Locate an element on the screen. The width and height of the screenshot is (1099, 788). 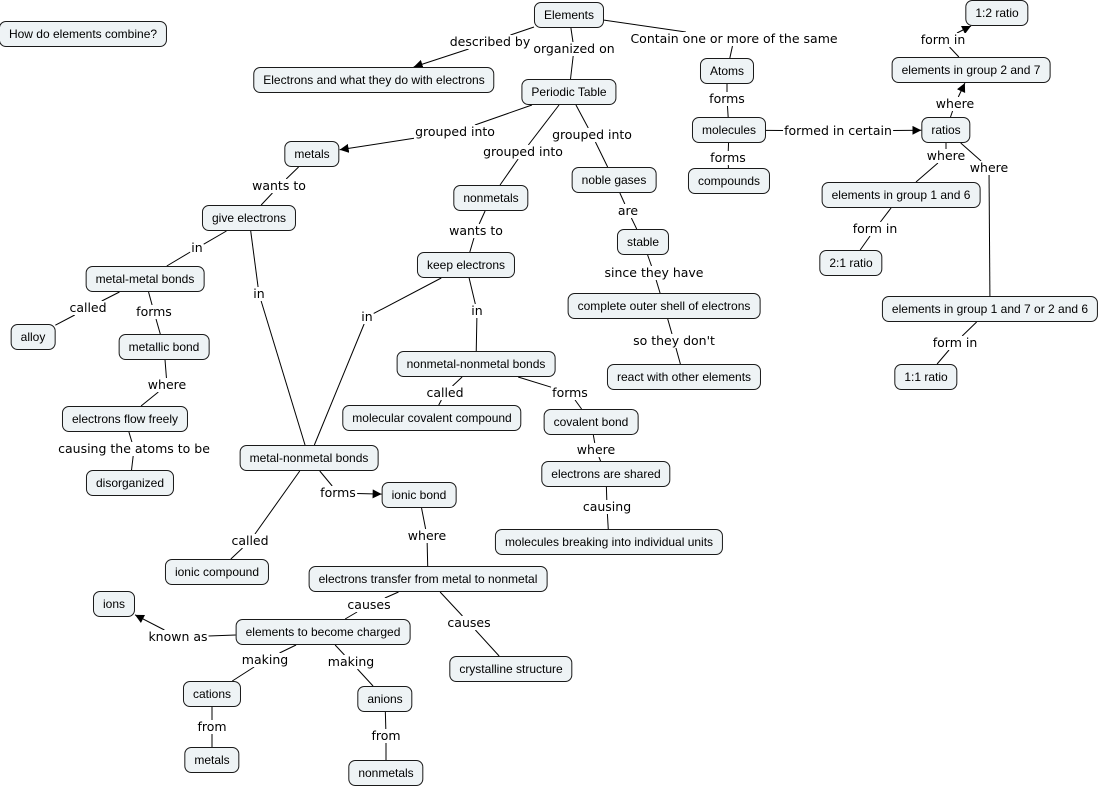
node-metals: metals is located at coordinates (312, 154).